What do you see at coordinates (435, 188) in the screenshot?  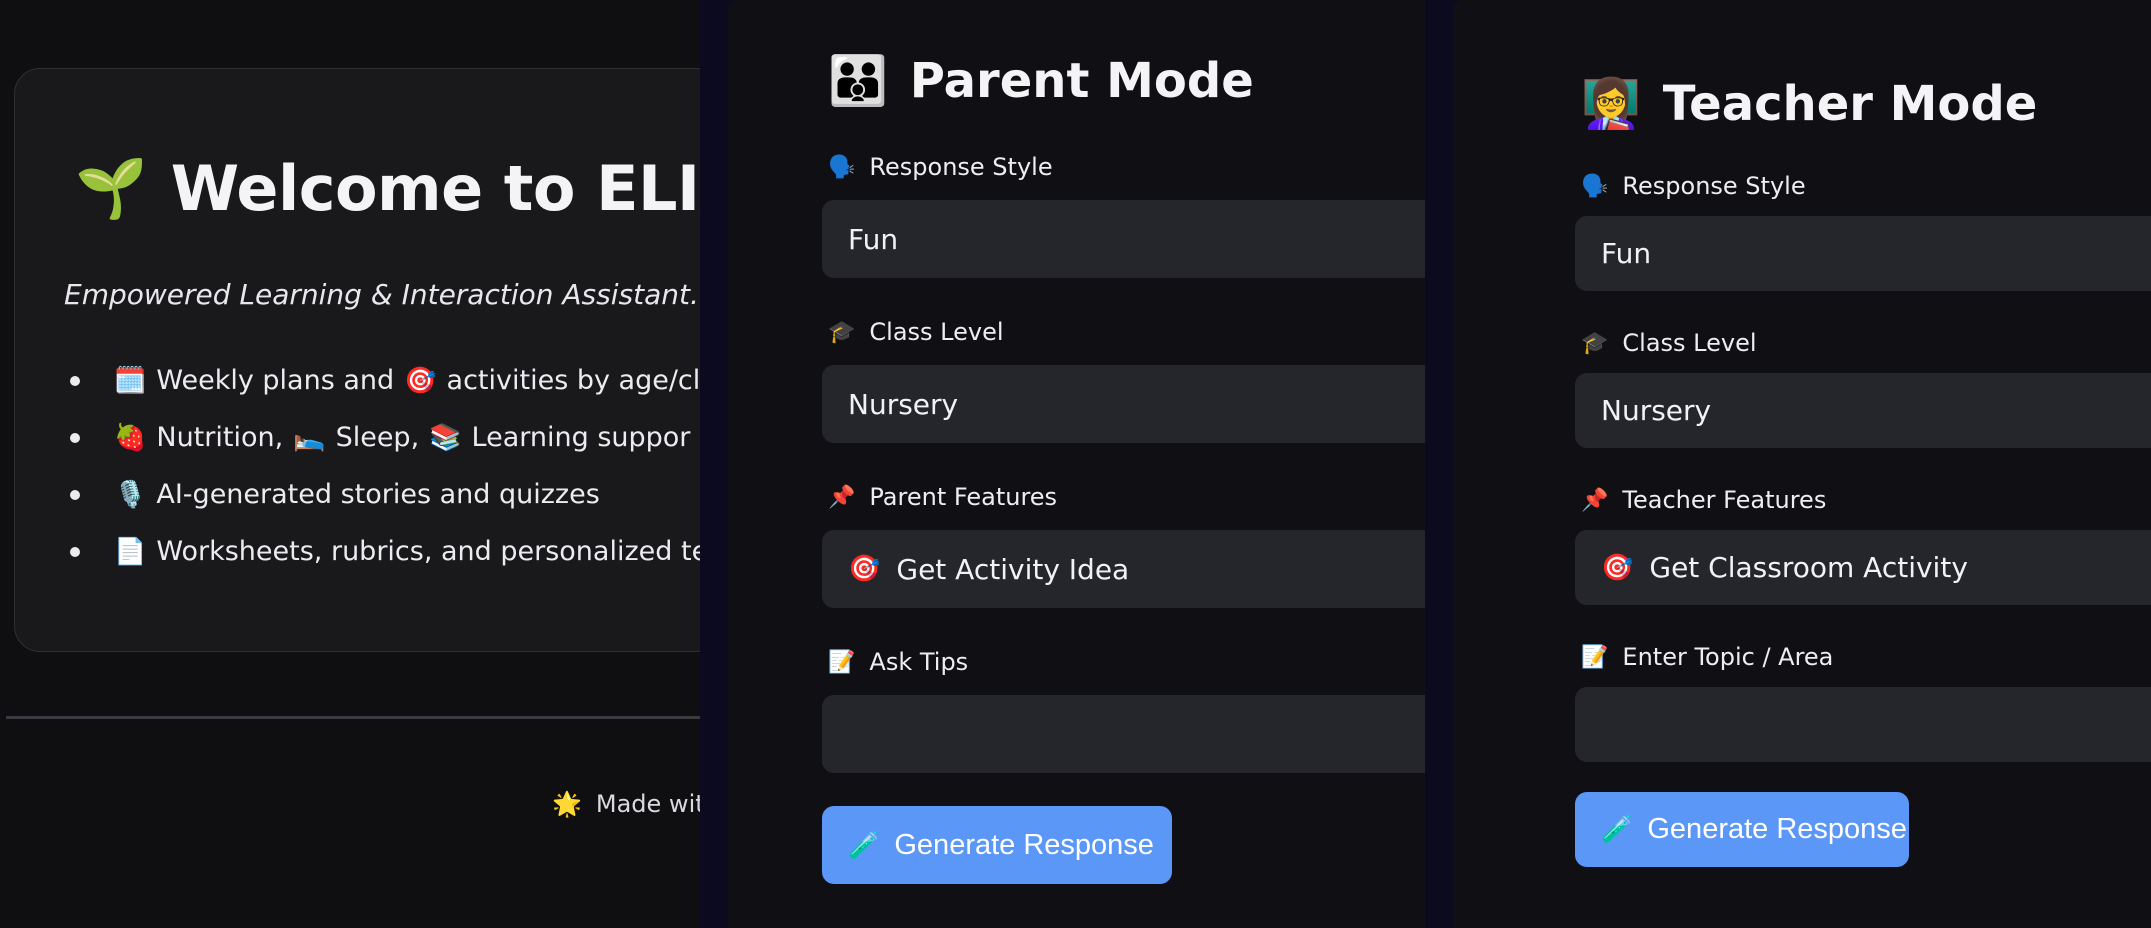 I see `welcome-title-text: Welcome to ELIA!` at bounding box center [435, 188].